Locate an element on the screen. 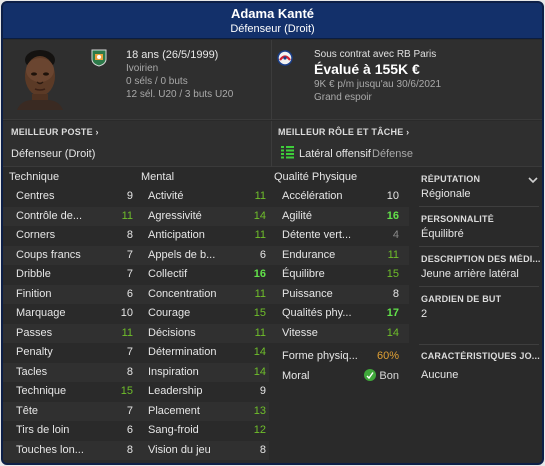 The image size is (545, 466). attribute-row: Coups francs 7 is located at coordinates (69, 255).